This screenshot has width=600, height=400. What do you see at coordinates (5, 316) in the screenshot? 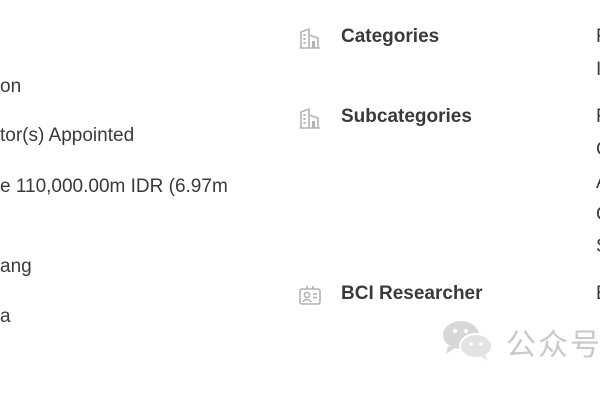
I see `left-line-5: a` at bounding box center [5, 316].